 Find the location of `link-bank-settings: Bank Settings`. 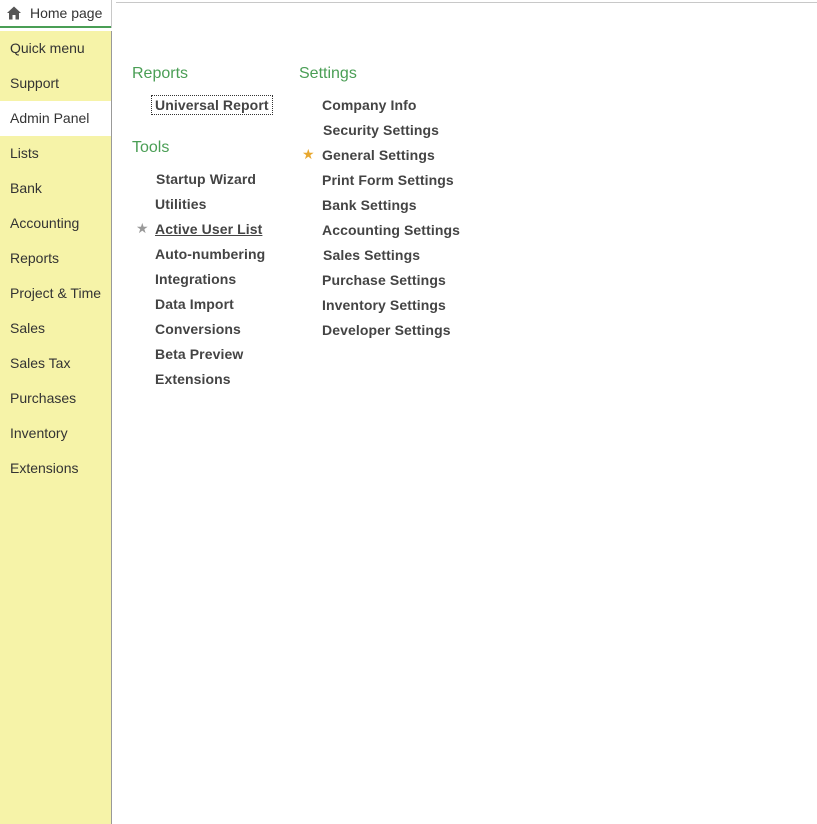

link-bank-settings: Bank Settings is located at coordinates (369, 205).